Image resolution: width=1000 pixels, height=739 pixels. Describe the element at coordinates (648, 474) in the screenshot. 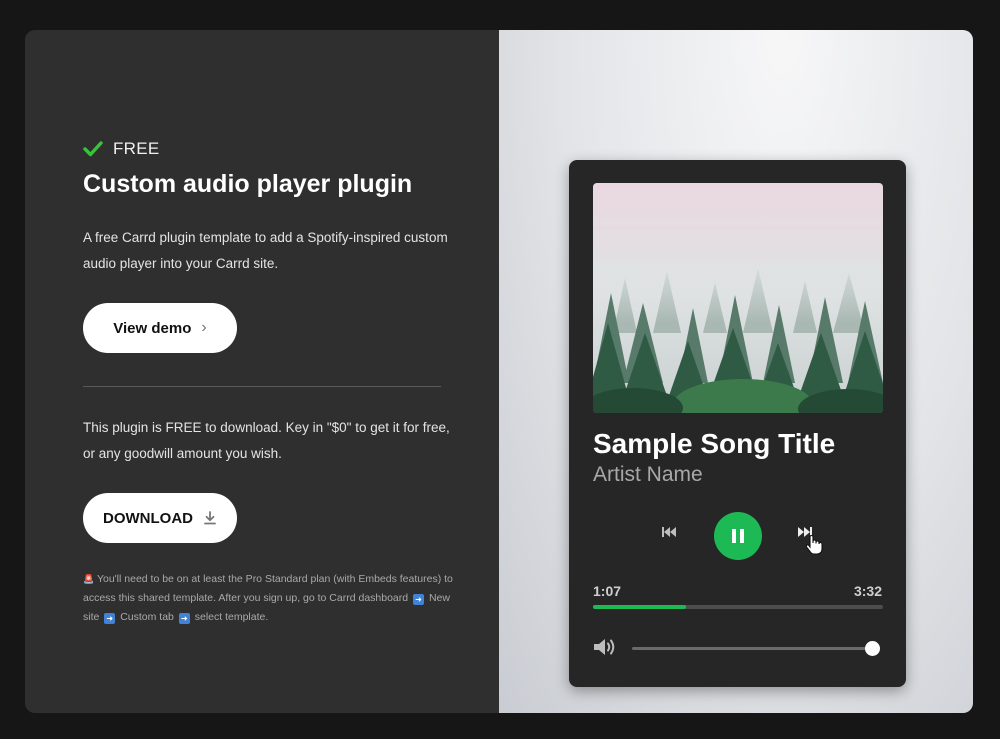

I see `artist-name: Artist Name` at that location.